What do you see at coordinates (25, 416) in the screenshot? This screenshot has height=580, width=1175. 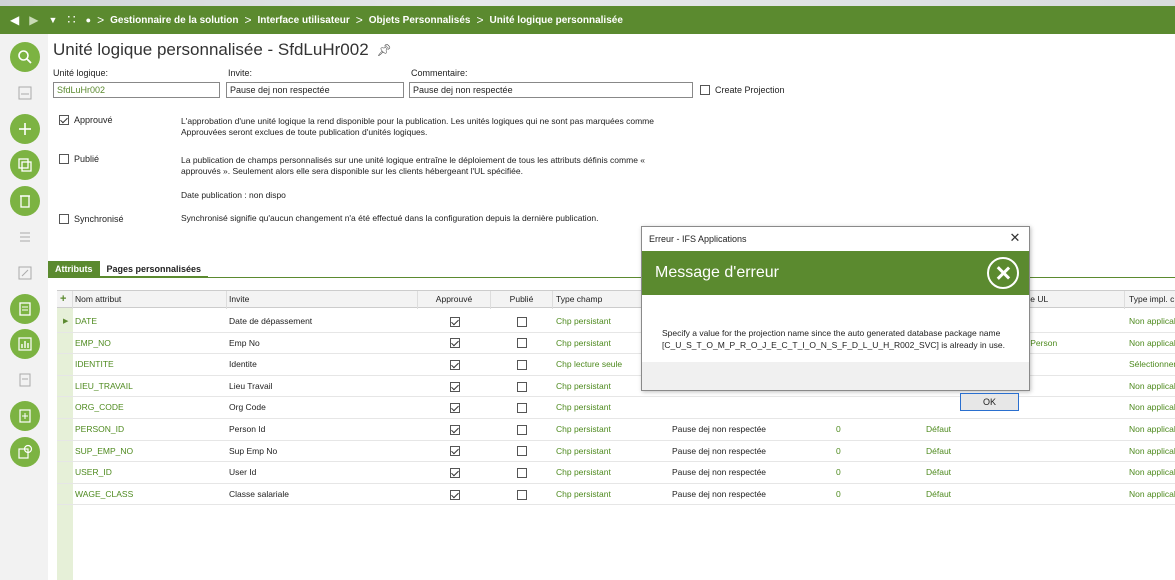 I see `new-page-icon` at bounding box center [25, 416].